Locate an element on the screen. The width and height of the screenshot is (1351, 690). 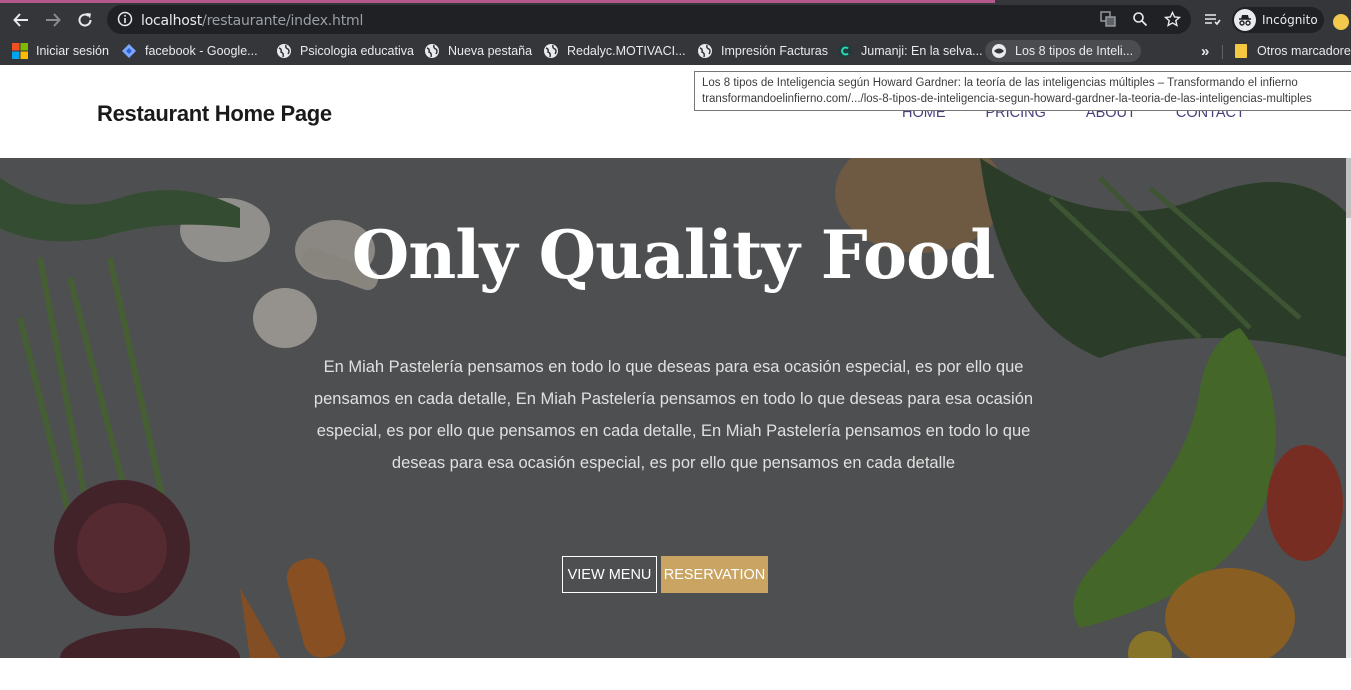
zoom-icon is located at coordinates (1140, 19).